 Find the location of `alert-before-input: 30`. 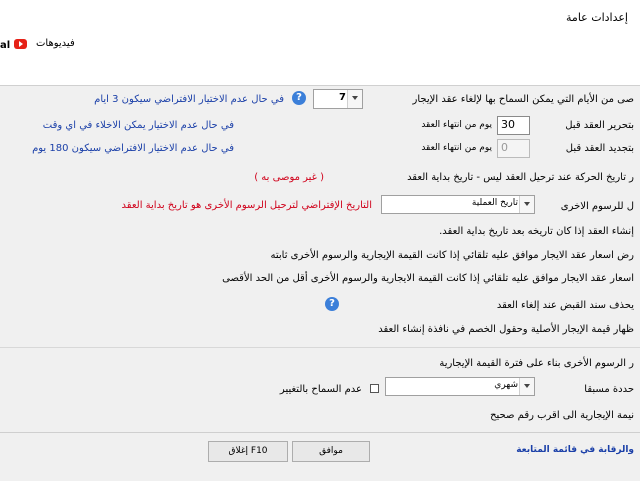

alert-before-input: 30 is located at coordinates (513, 125).